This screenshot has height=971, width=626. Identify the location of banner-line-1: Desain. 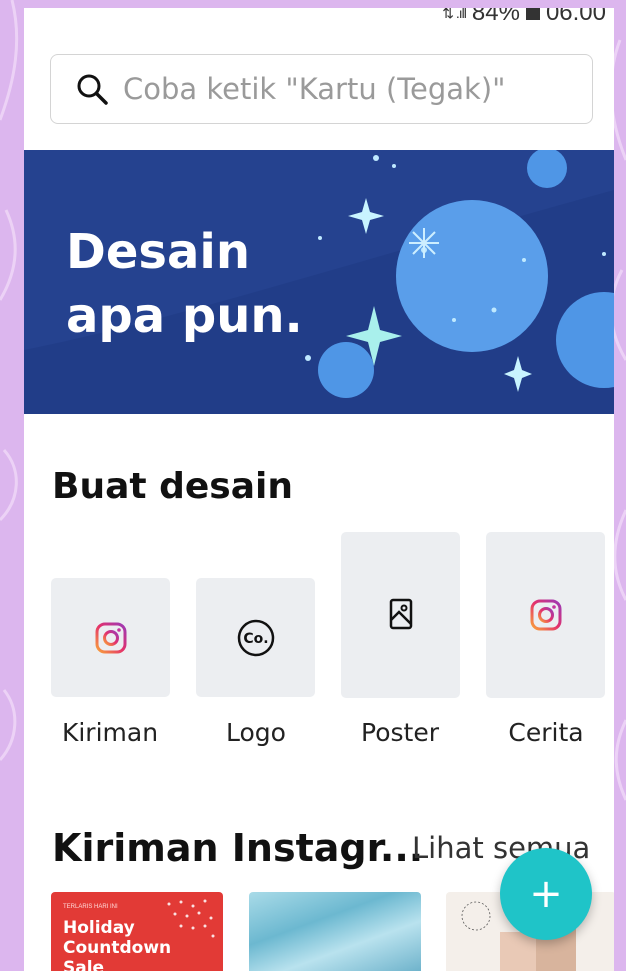
(158, 252).